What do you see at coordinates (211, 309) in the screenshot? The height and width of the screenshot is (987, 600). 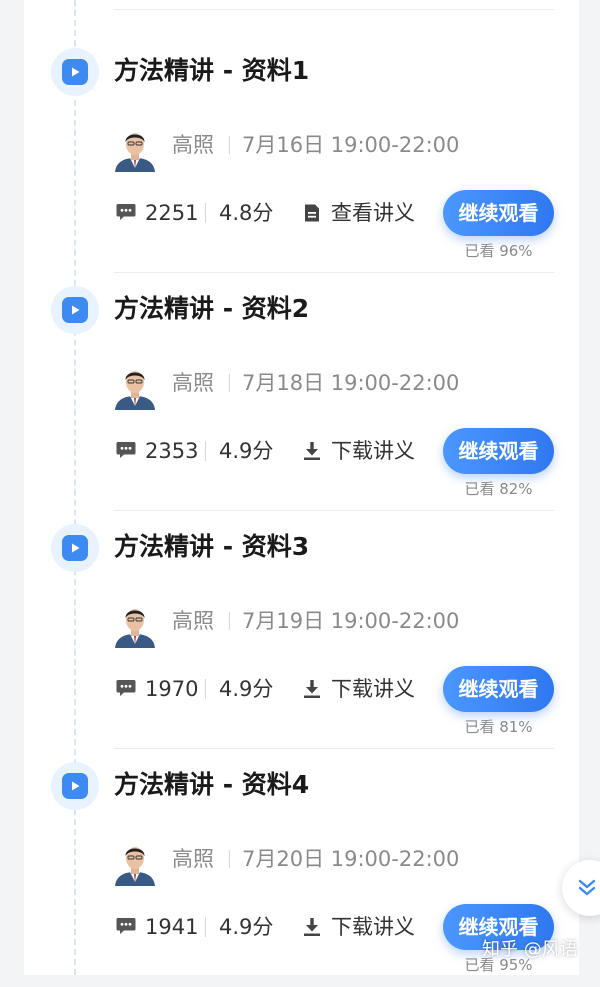 I see `lesson-title: 方法精讲 - 资料2` at bounding box center [211, 309].